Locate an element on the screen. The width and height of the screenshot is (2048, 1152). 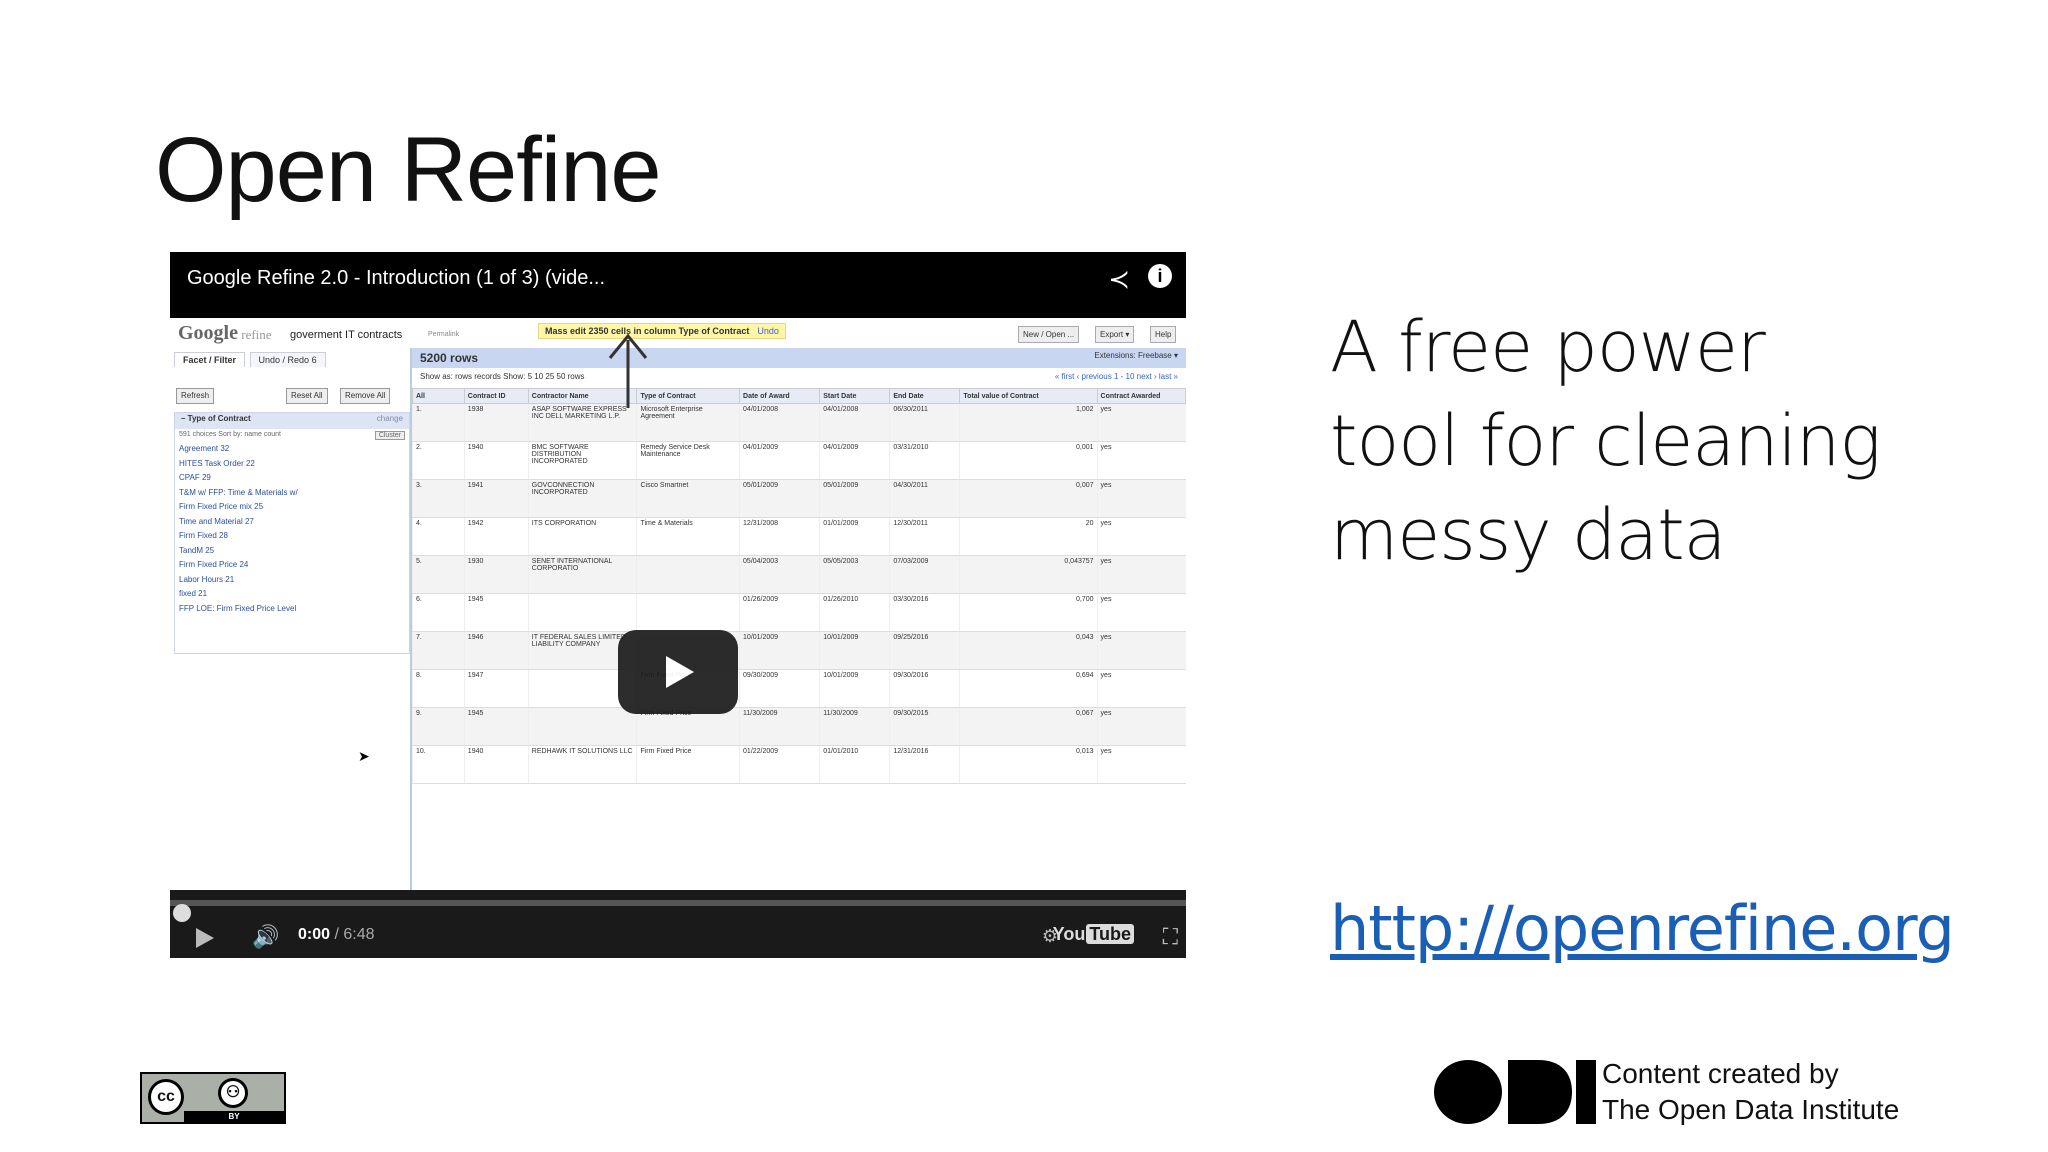
facet-choice: CPAF 29 is located at coordinates (195, 477).